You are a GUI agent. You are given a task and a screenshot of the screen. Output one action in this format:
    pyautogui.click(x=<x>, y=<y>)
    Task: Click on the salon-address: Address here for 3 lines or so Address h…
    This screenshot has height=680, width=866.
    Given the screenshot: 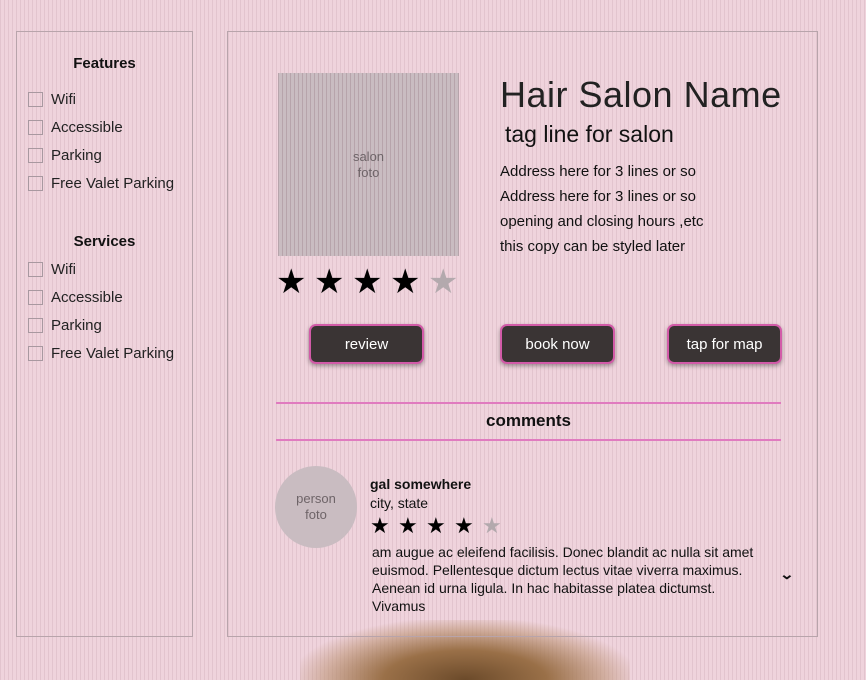 What is the action you would take?
    pyautogui.click(x=630, y=209)
    